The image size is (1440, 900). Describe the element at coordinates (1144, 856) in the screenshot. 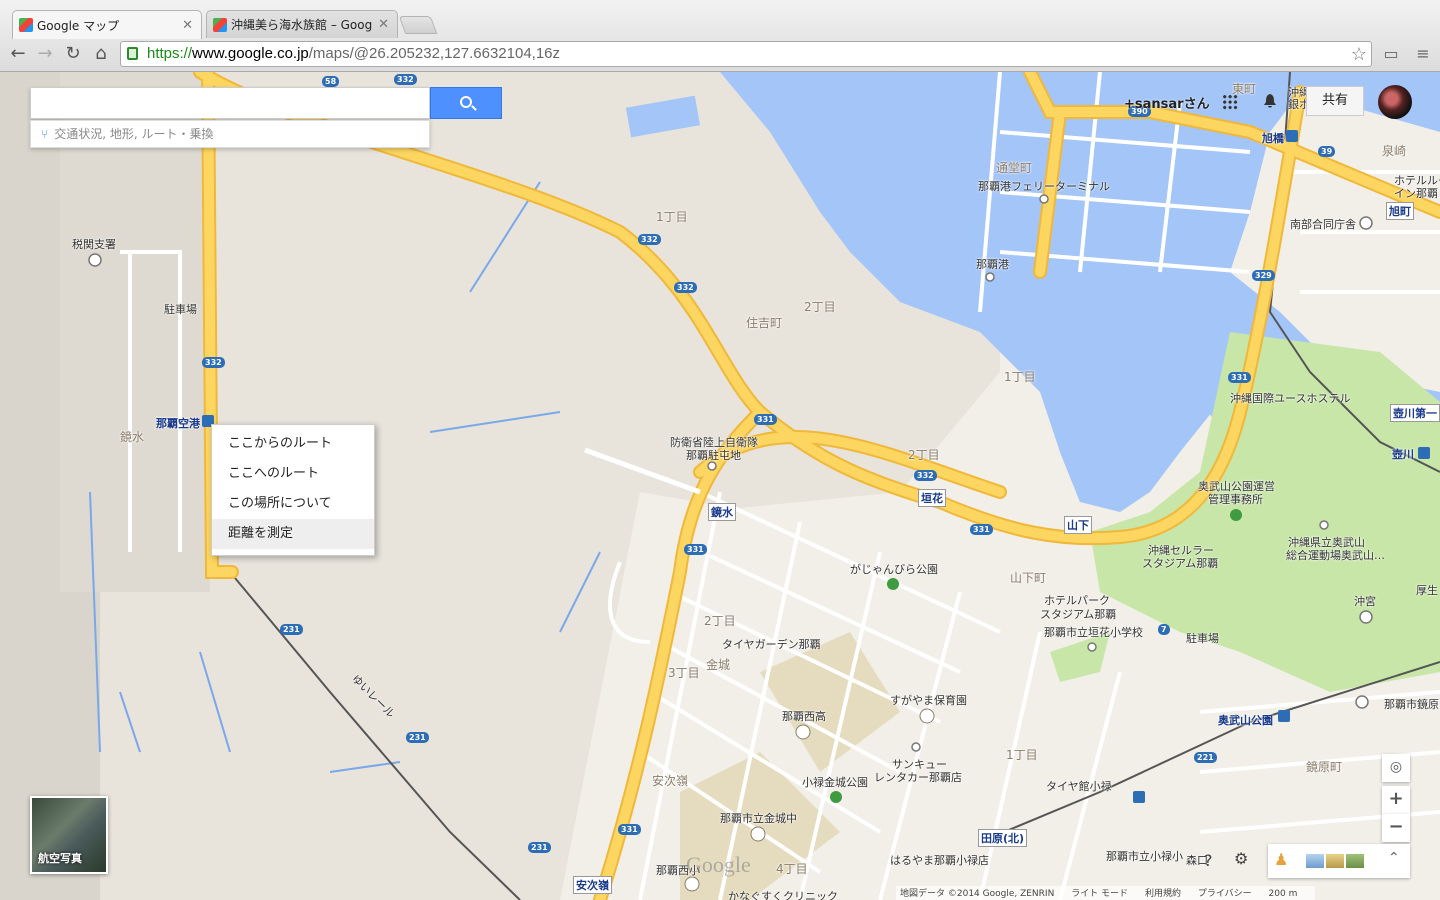

I see `map-label: 那覇市立小禄小` at that location.